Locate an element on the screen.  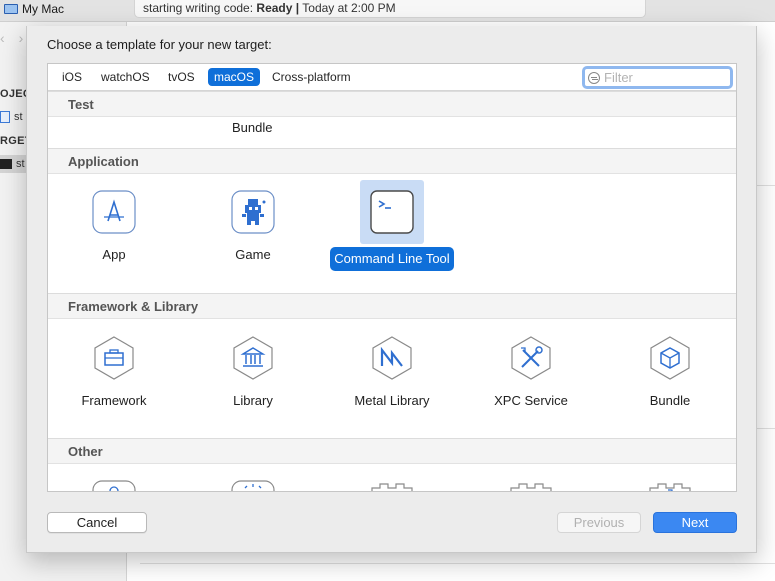
wrench-screwdriver-icon is located at coordinates (531, 358).